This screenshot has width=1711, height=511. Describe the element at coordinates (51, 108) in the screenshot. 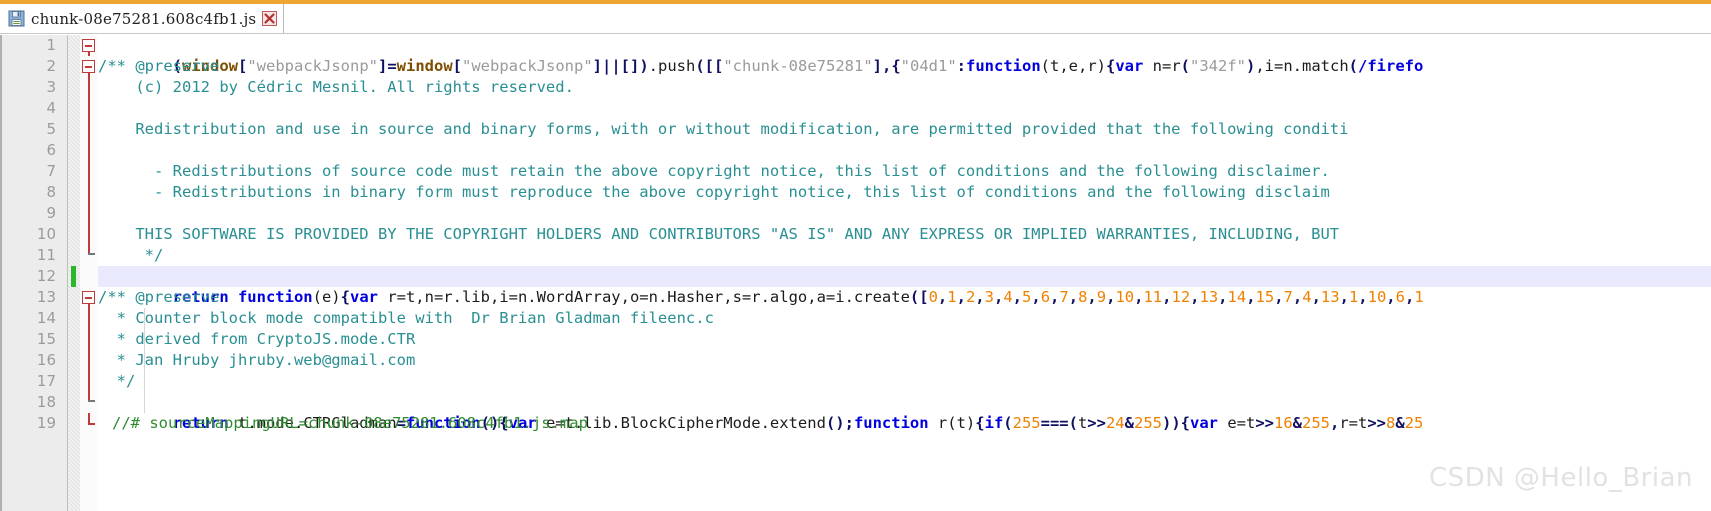

I see `line-number: 4` at that location.